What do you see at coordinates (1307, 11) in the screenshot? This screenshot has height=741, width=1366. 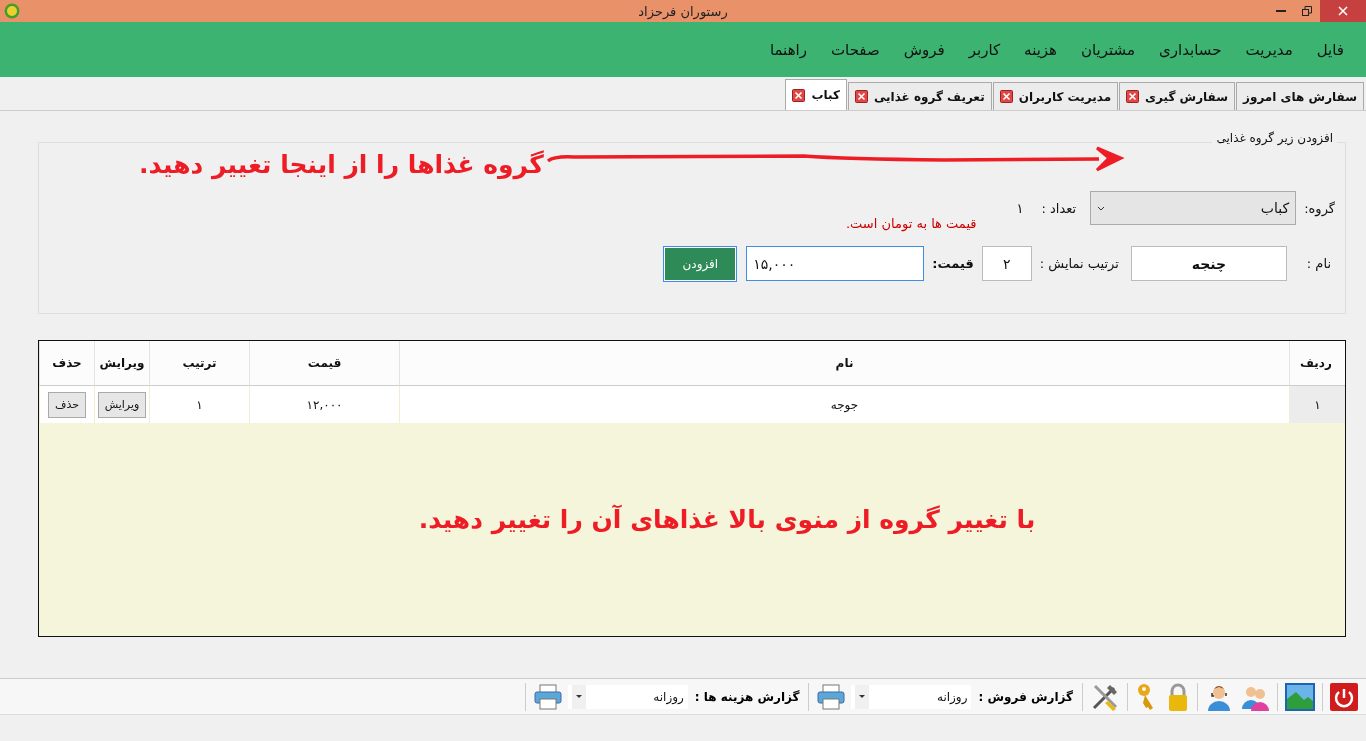 I see `restore-icon` at bounding box center [1307, 11].